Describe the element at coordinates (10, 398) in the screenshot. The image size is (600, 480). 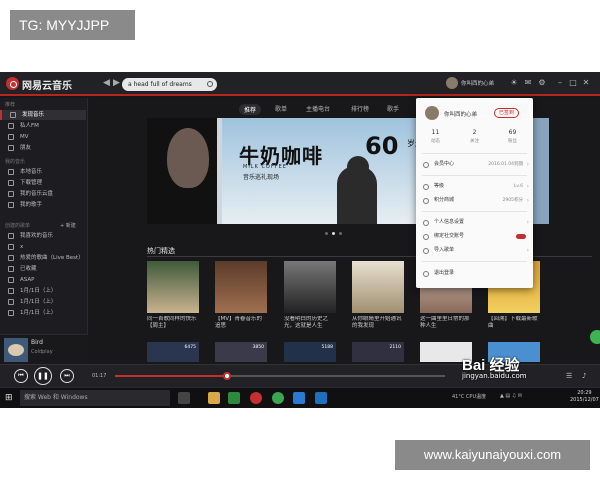
I see `windows-start-icon: ⊞` at that location.